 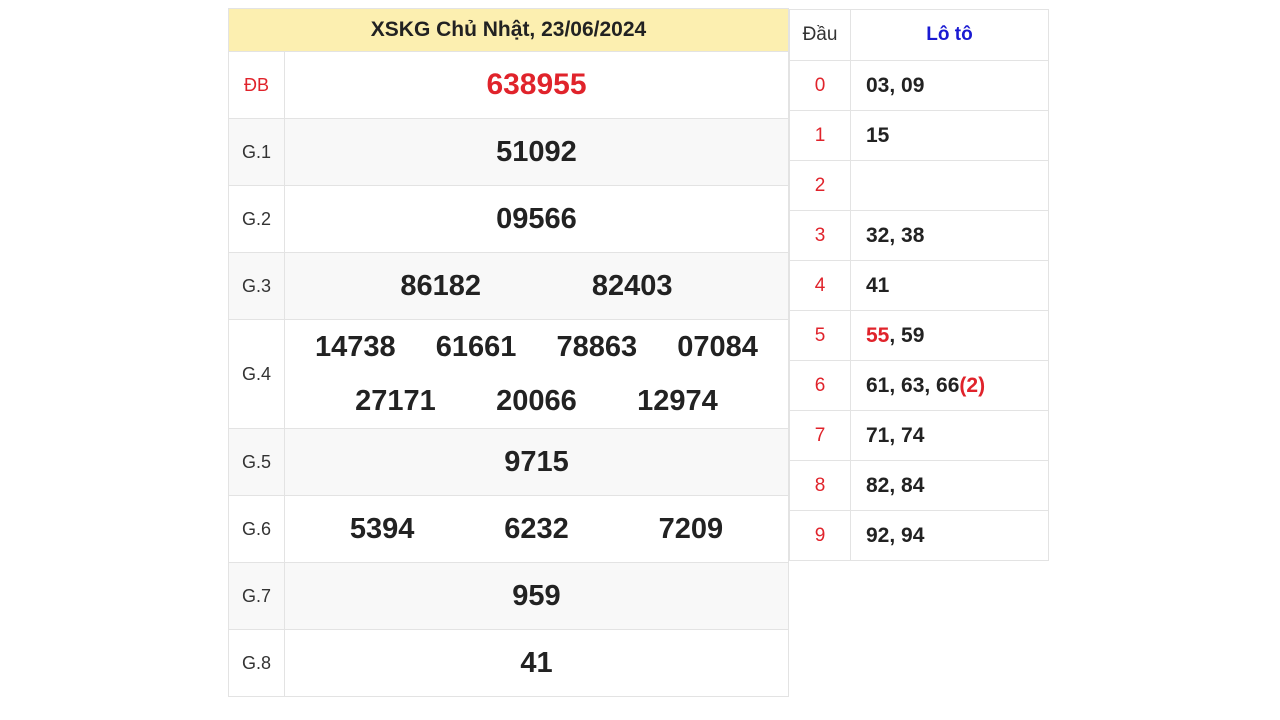 I want to click on prize-row: G.8 41, so click(x=508, y=663).